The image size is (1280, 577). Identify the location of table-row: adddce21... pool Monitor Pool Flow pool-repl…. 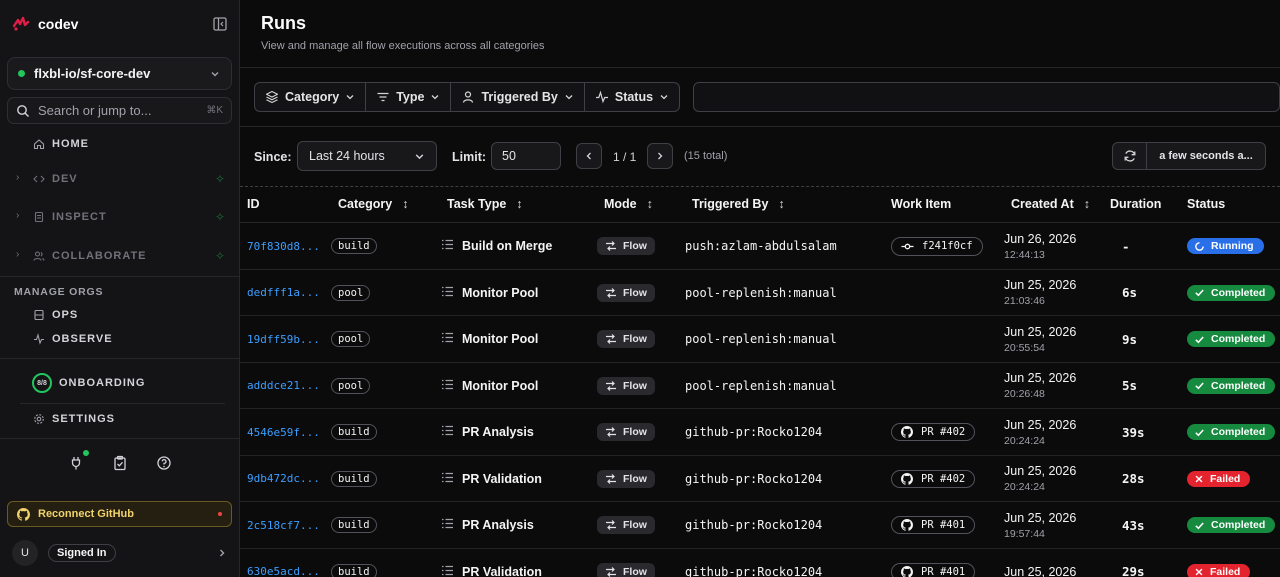
(760, 386).